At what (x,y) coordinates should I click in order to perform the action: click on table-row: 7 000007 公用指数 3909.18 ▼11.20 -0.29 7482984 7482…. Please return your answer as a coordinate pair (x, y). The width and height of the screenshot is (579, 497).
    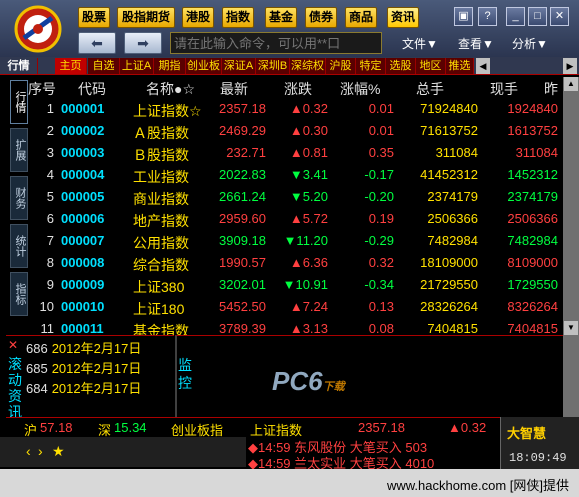
    Looking at the image, I should click on (295, 242).